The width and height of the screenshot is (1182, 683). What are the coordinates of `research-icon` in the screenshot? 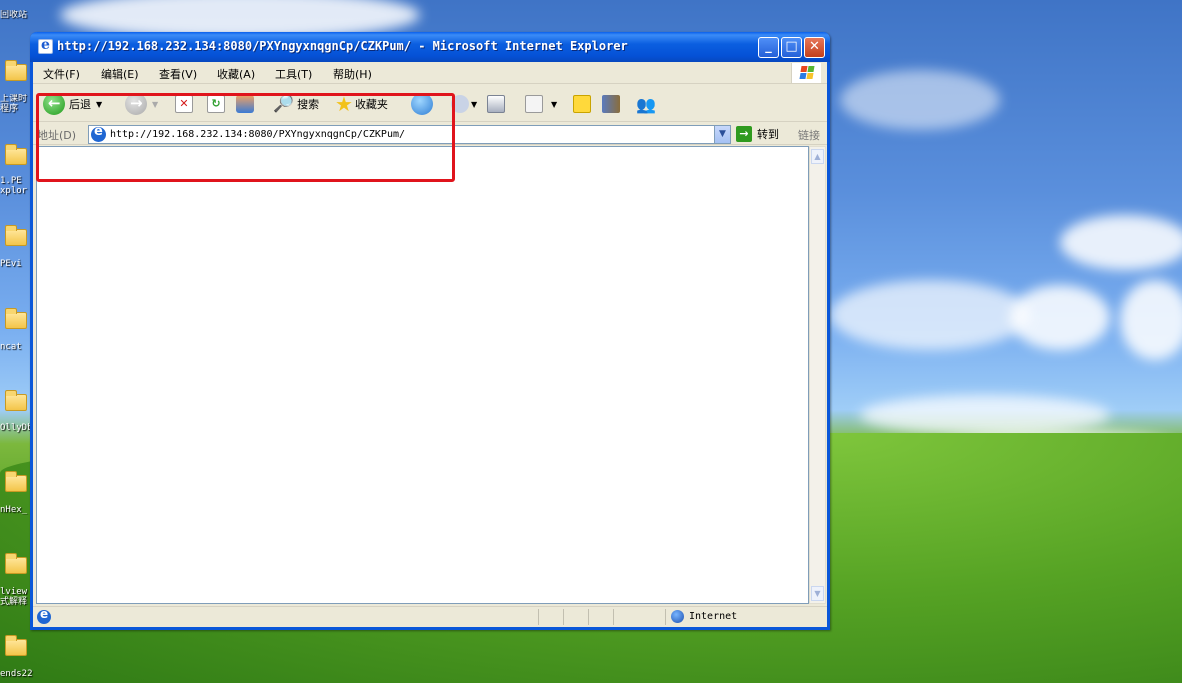 It's located at (611, 104).